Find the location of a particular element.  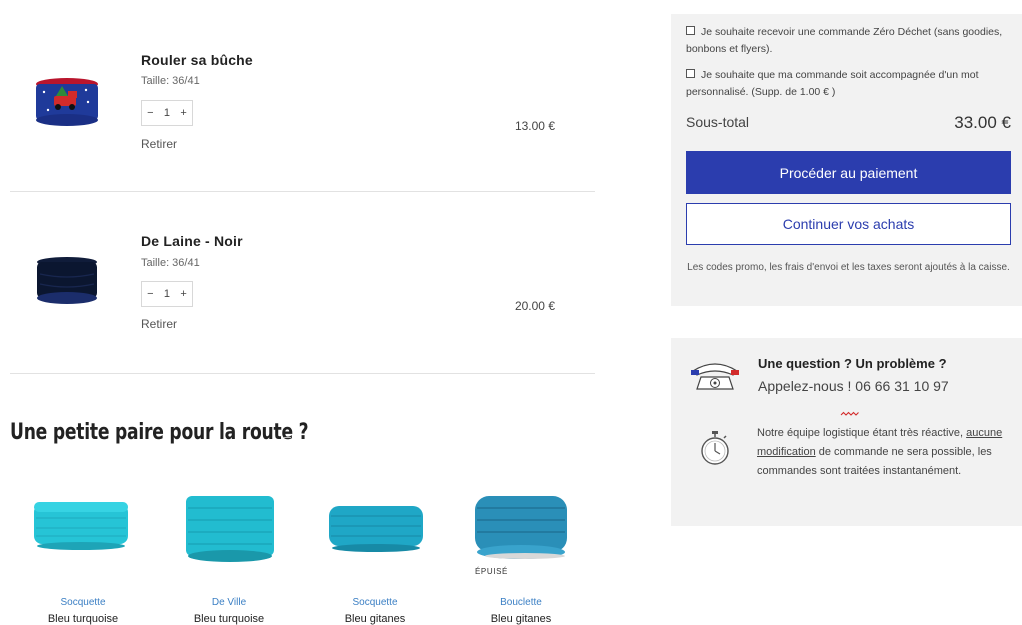

subtotal-value: 33.00 € is located at coordinates (982, 122).